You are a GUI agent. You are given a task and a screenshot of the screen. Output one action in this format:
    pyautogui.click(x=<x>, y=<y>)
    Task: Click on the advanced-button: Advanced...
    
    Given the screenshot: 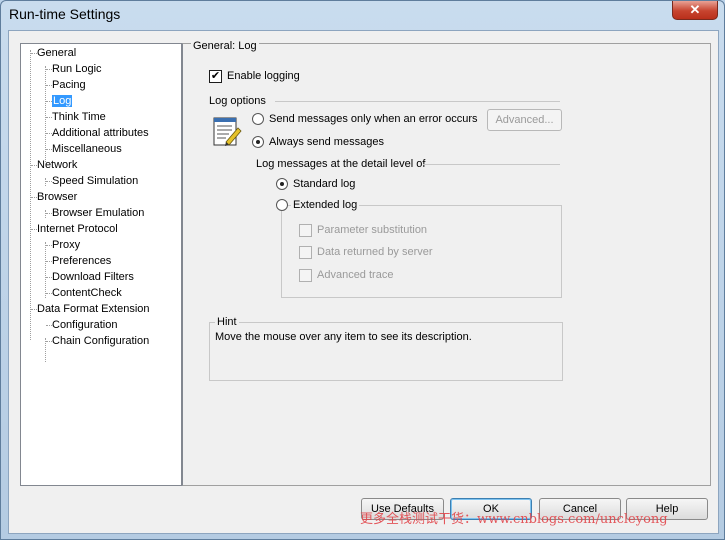 What is the action you would take?
    pyautogui.click(x=524, y=120)
    